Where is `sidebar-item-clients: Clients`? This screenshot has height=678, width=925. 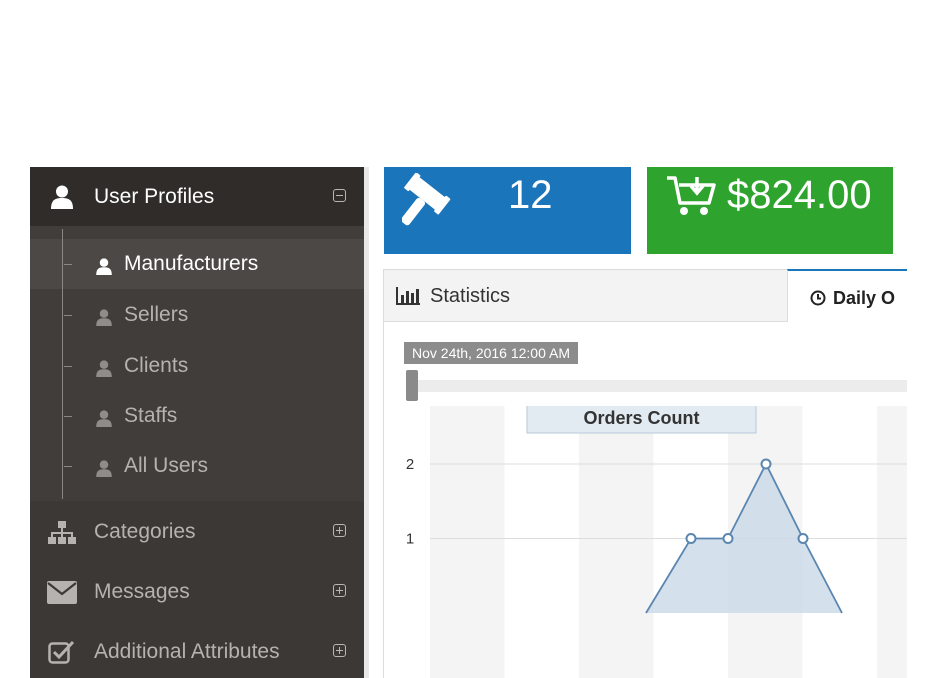
sidebar-item-clients: Clients is located at coordinates (197, 366).